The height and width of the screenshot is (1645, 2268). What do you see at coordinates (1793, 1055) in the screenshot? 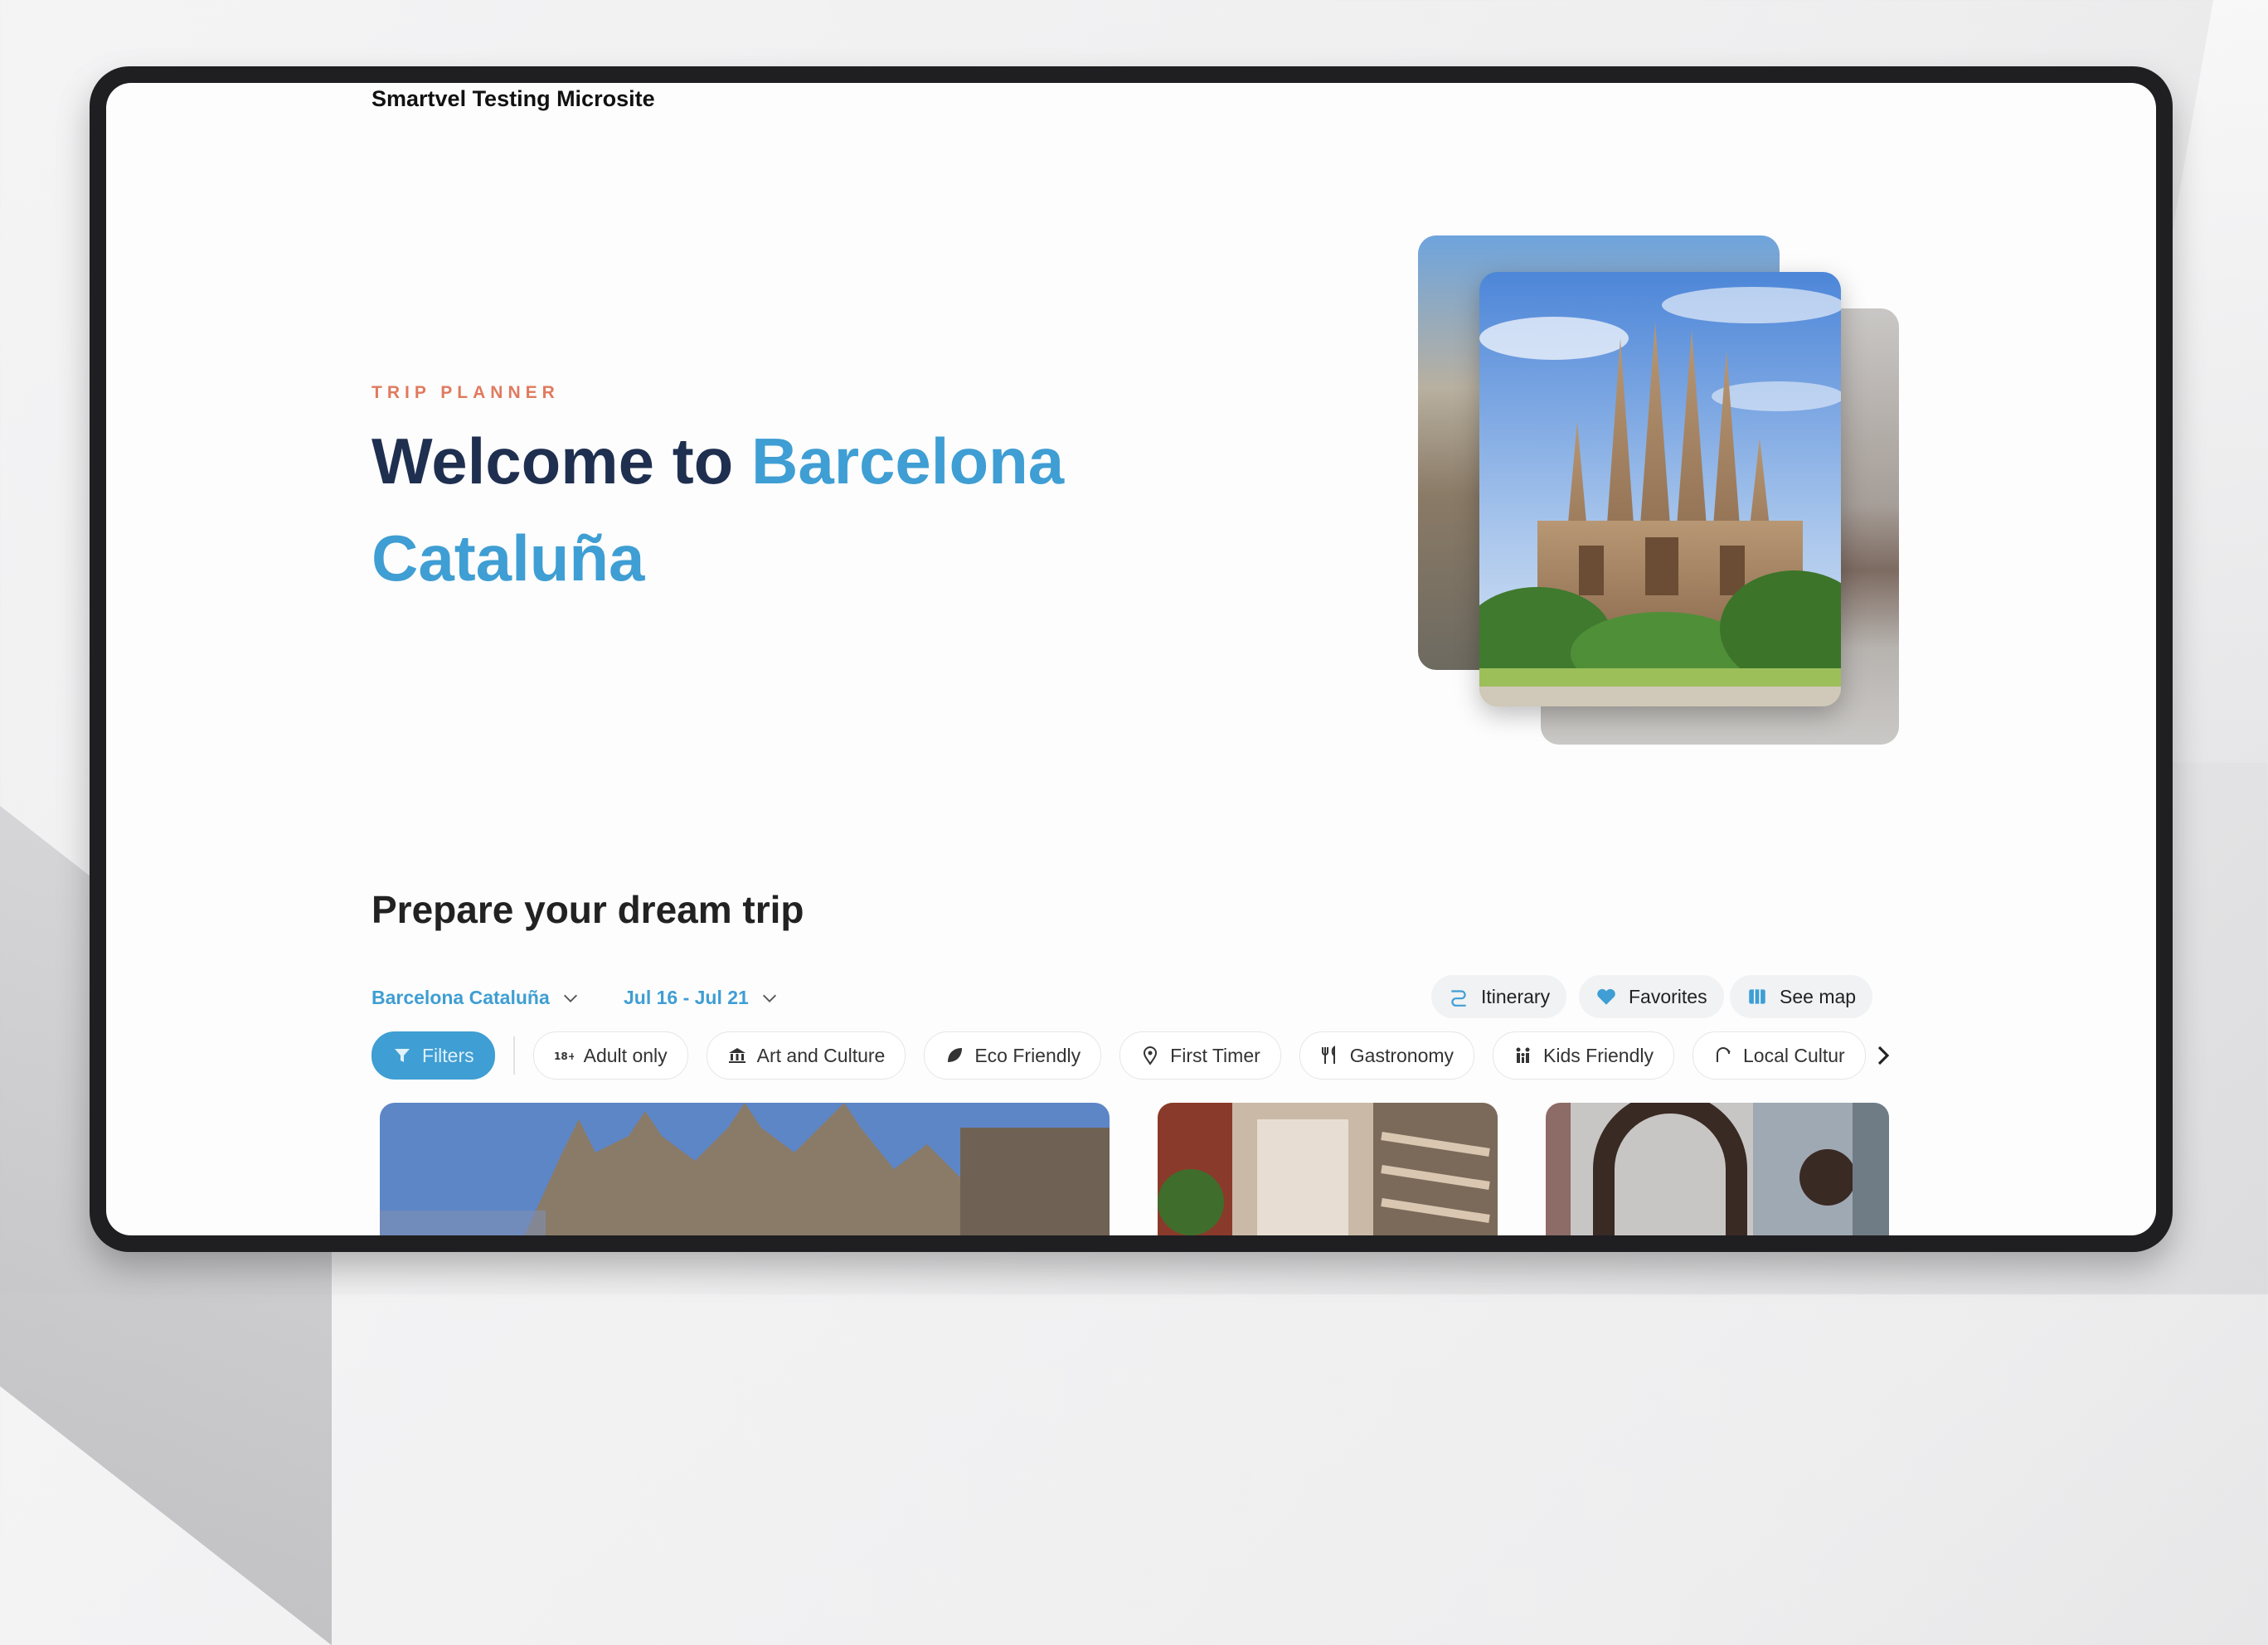
I see `chip-label: Local Cultur` at bounding box center [1793, 1055].